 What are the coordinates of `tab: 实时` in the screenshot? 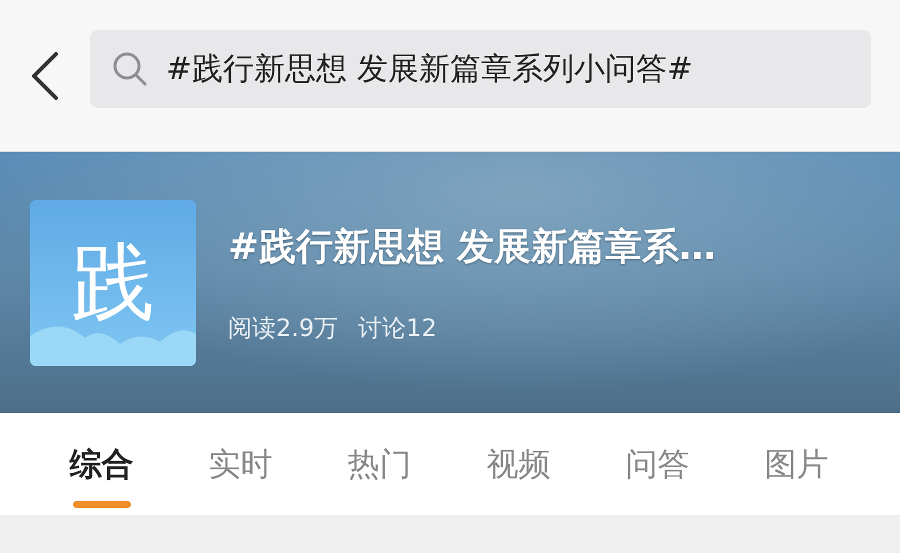 It's located at (240, 464).